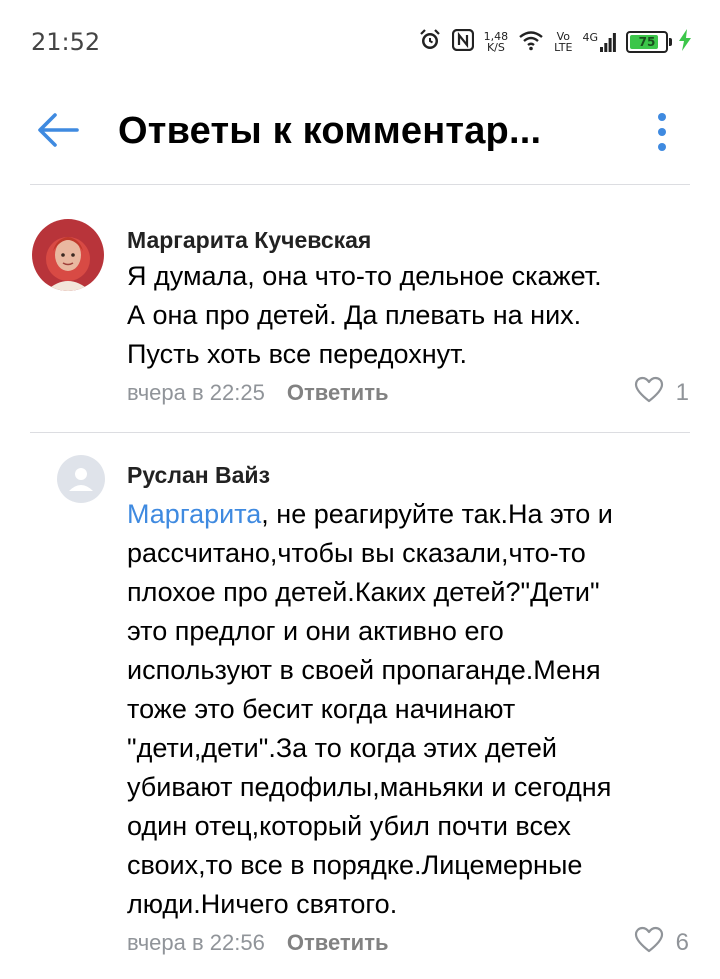 The height and width of the screenshot is (979, 720). I want to click on cellular-signal-icon: 4G, so click(599, 42).